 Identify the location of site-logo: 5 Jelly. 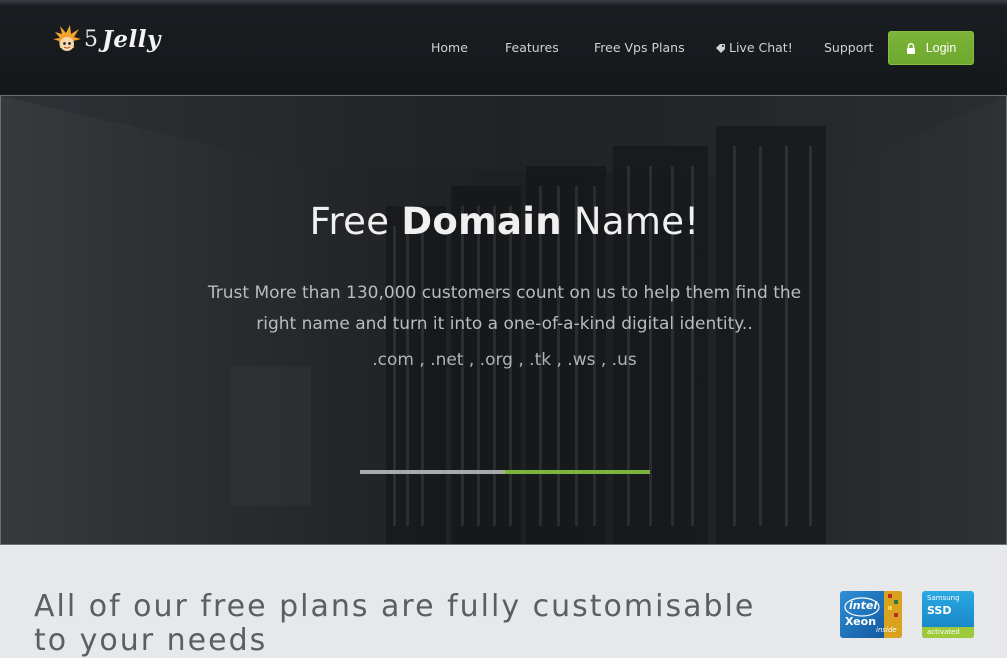
(106, 39).